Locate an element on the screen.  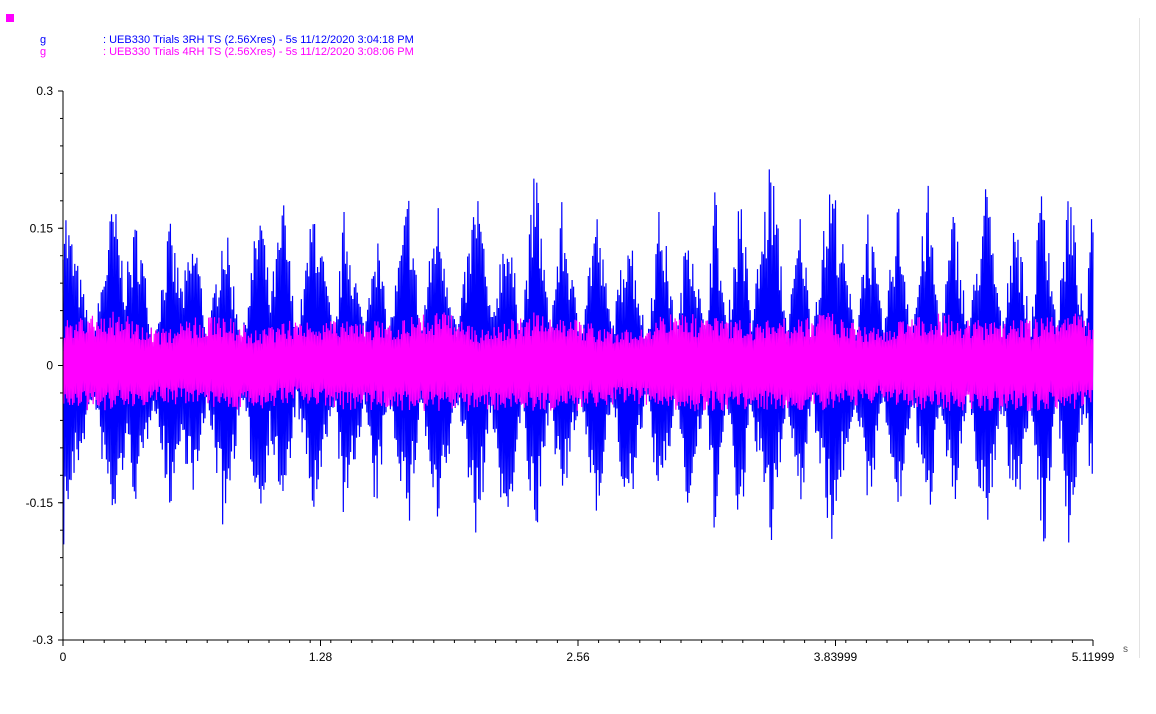
y-tick-label: 0 is located at coordinates (49, 366).